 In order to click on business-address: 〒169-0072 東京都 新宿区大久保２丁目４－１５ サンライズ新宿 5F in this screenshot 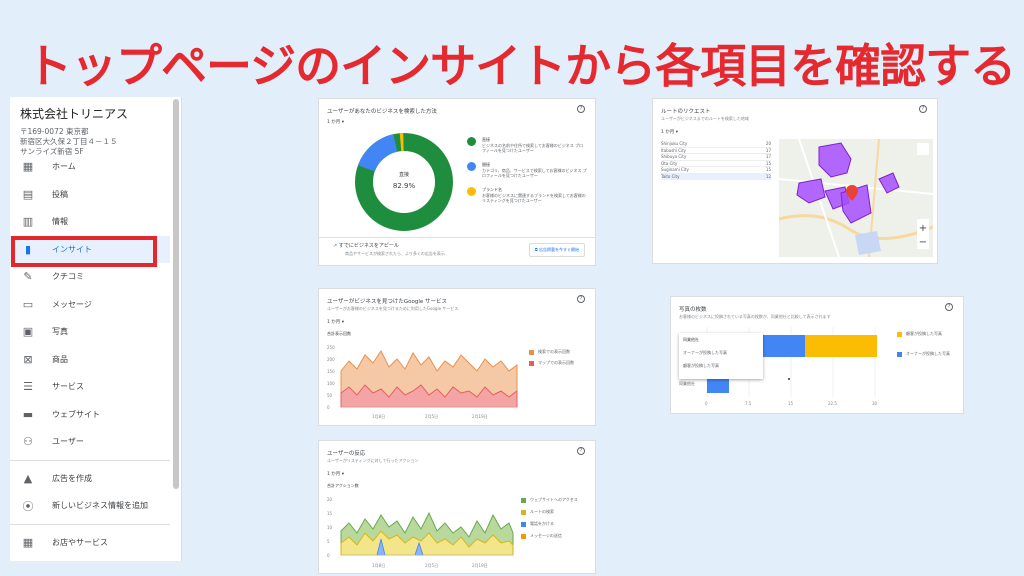, I will do `click(69, 141)`.